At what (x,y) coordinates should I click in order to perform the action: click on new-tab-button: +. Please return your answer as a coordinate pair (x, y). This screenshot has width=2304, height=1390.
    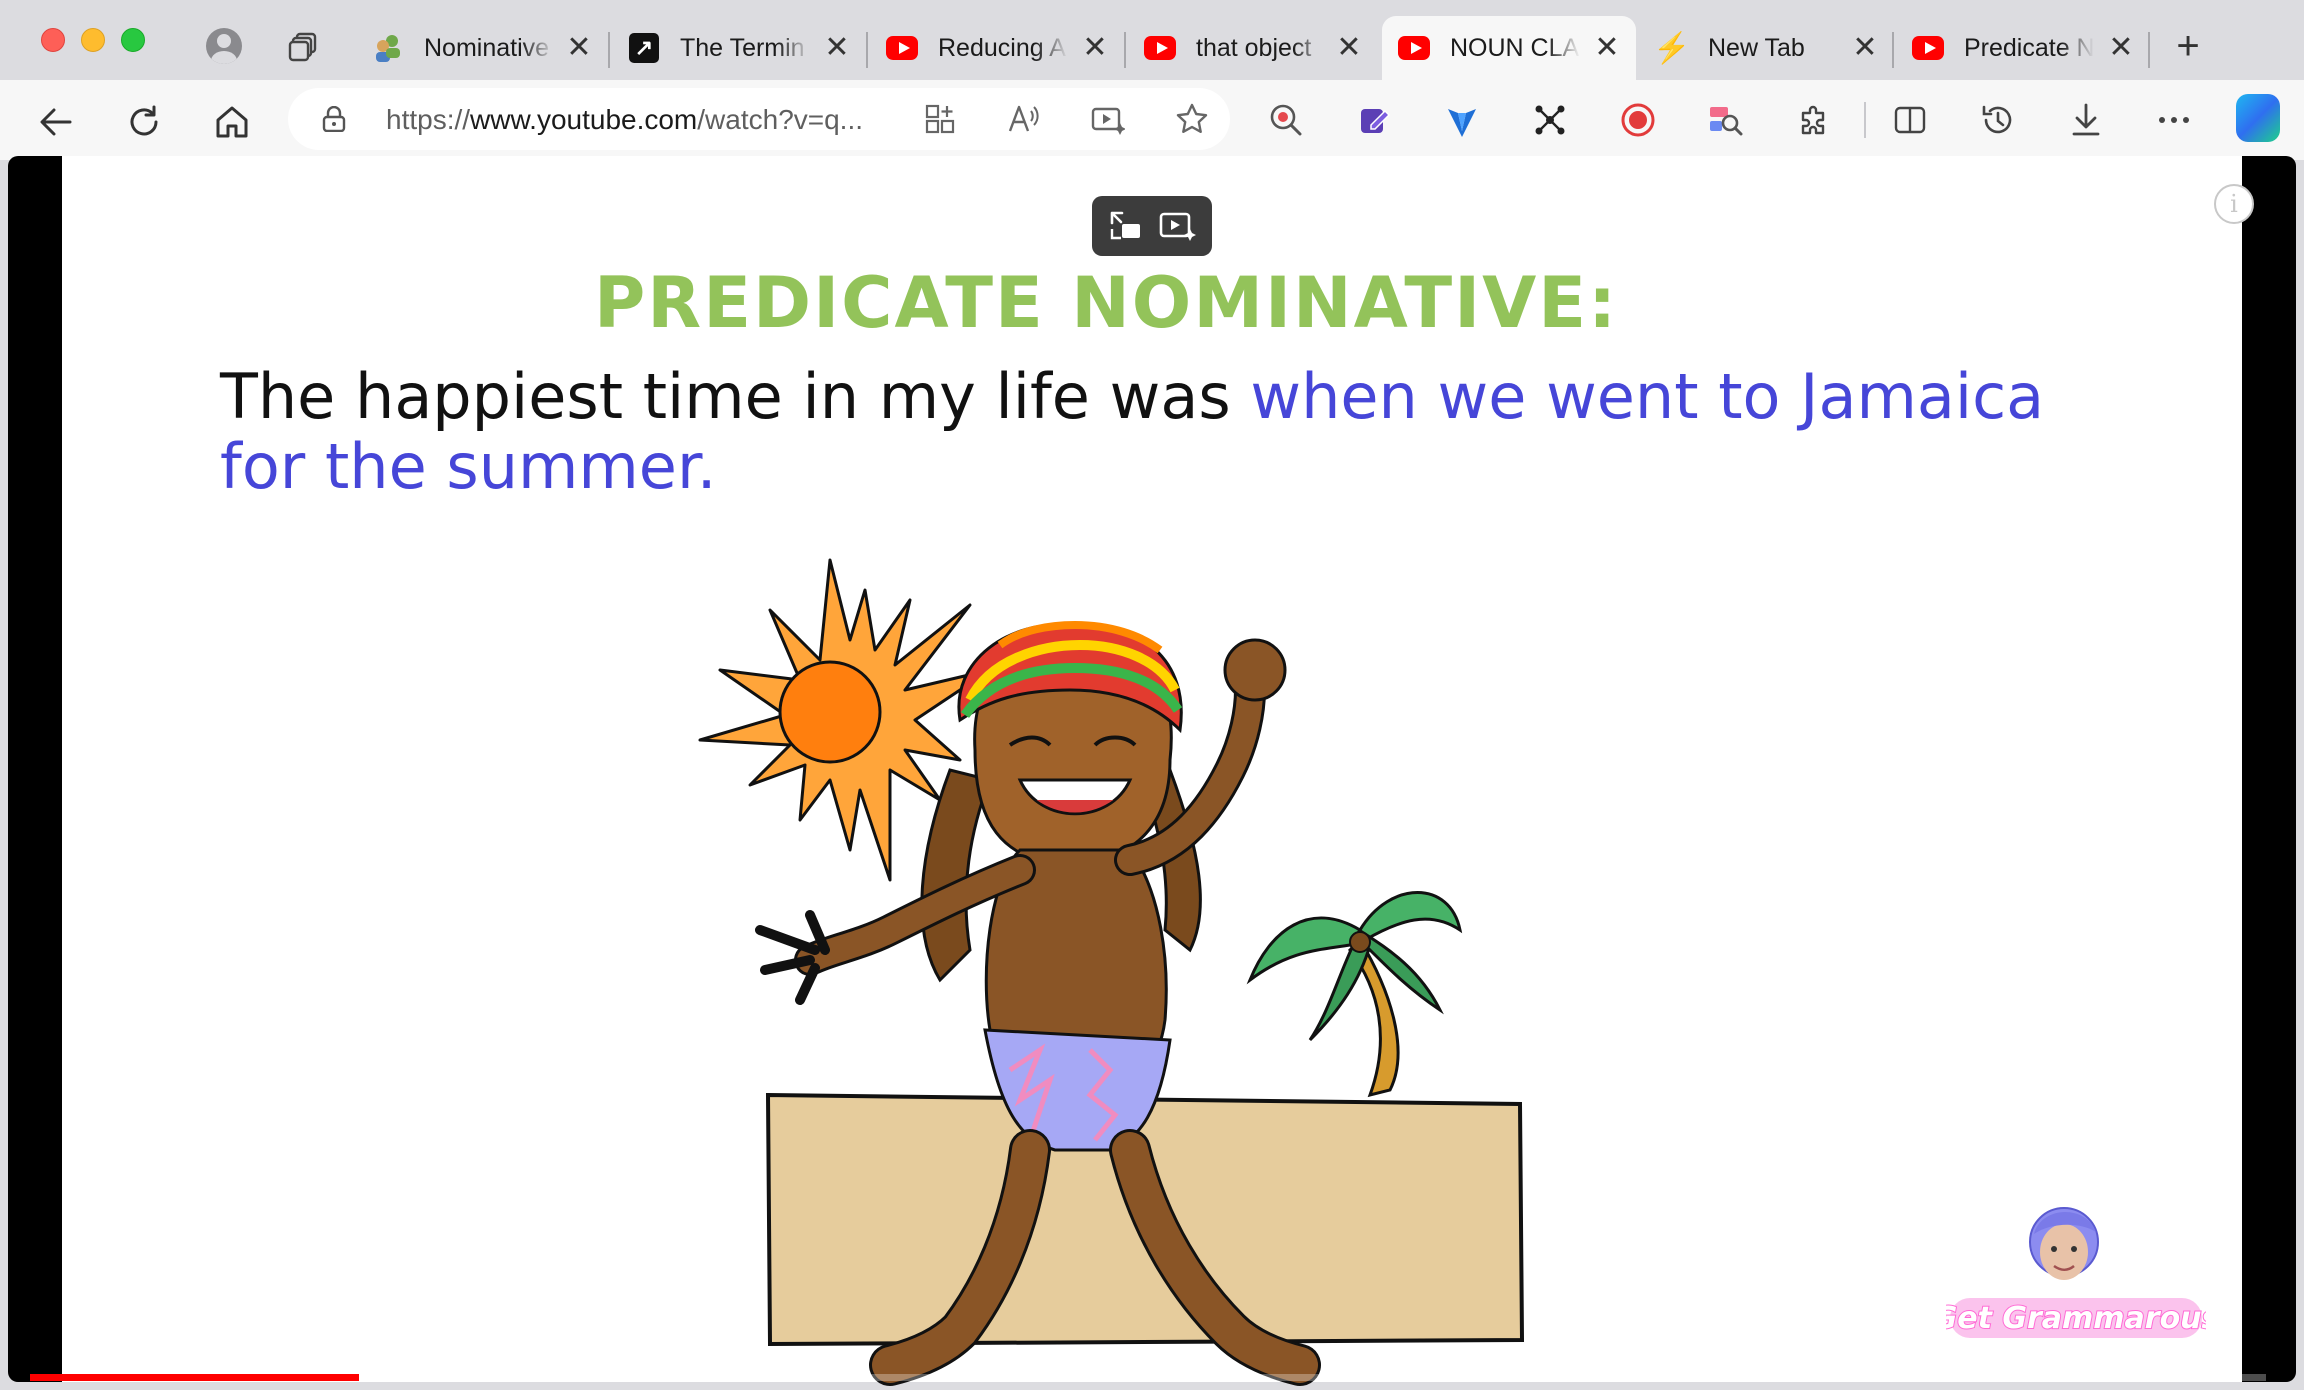
    Looking at the image, I should click on (2188, 46).